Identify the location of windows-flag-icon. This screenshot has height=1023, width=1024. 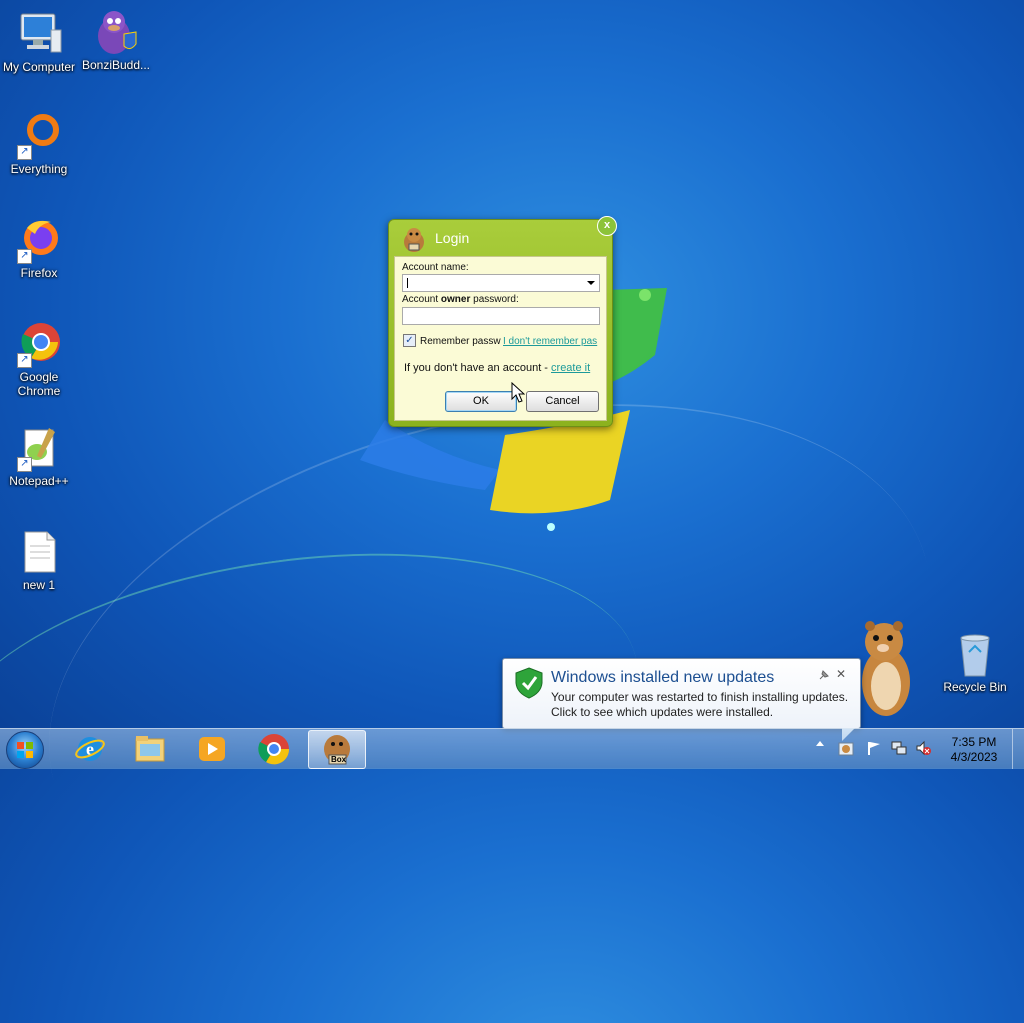
(25, 750).